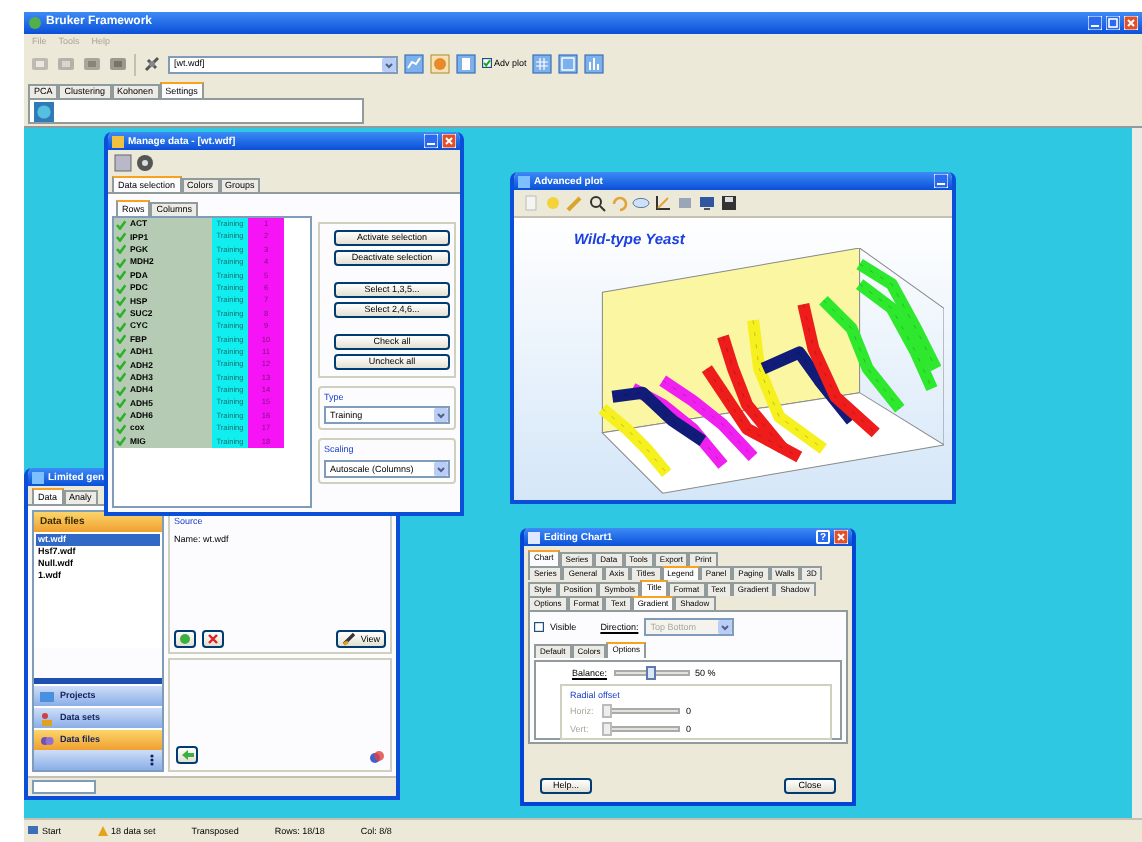  What do you see at coordinates (377, 757) in the screenshot?
I see `logo-icon` at bounding box center [377, 757].